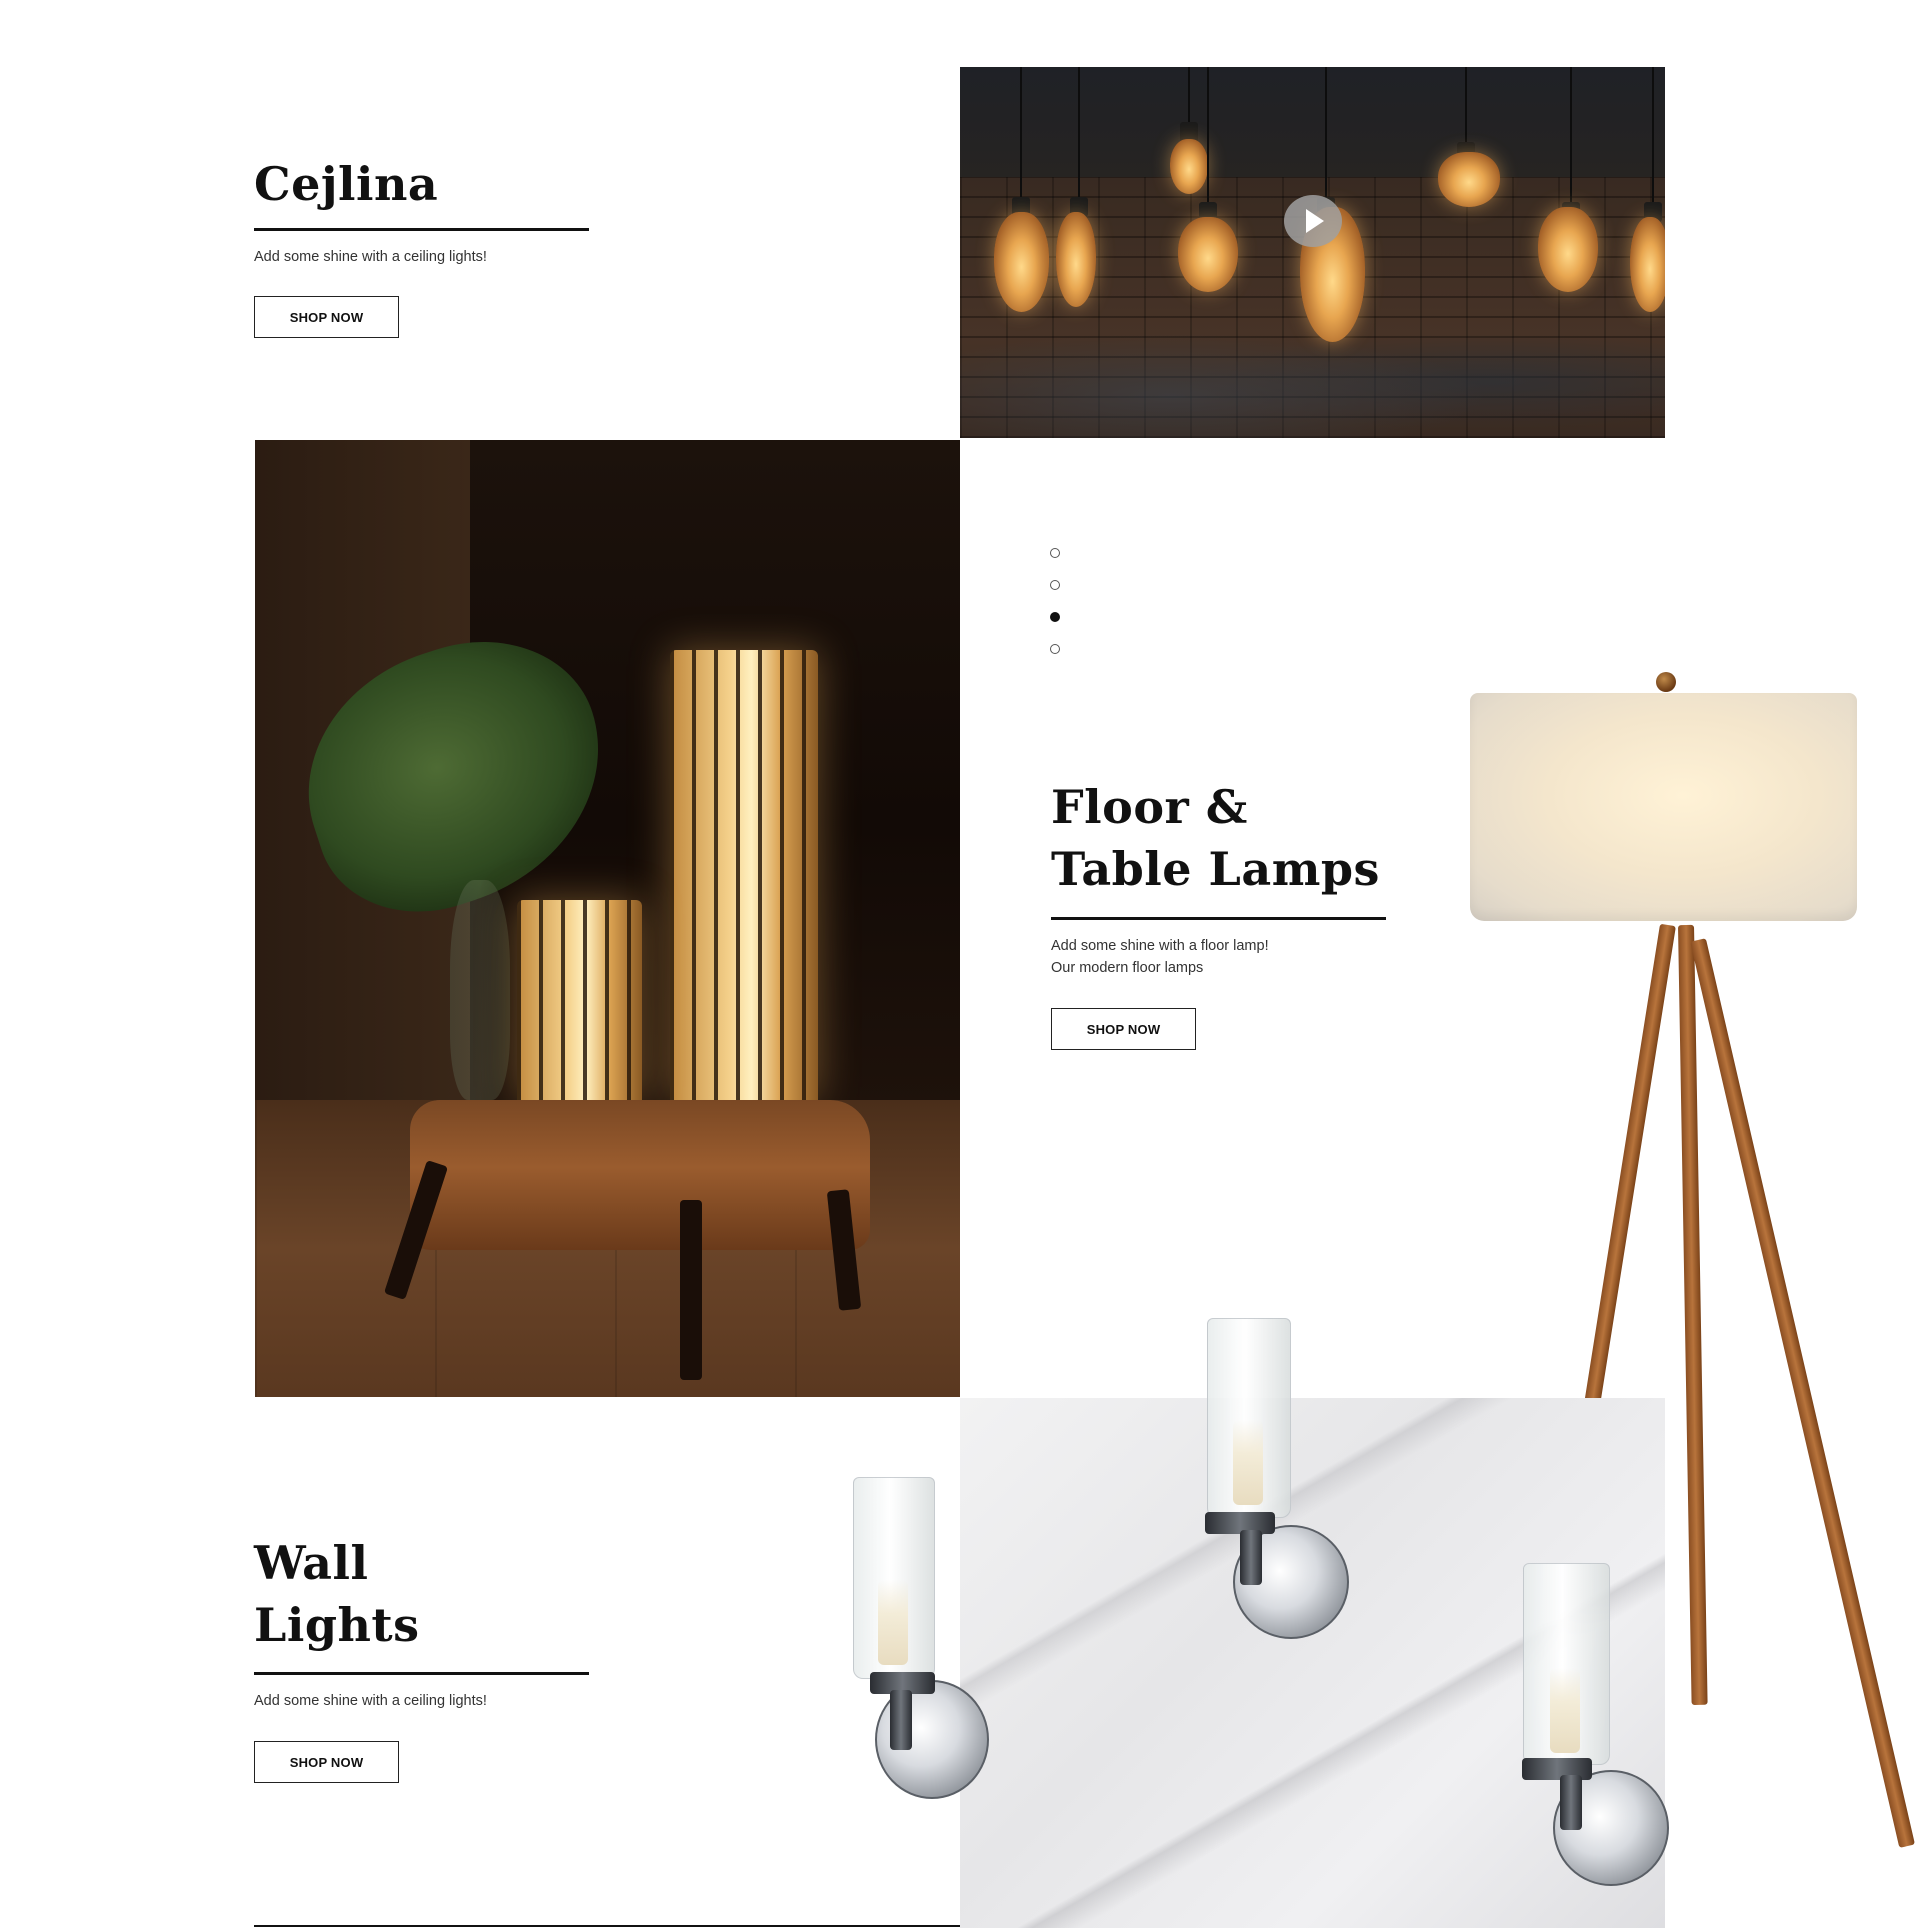 The height and width of the screenshot is (1928, 1920). Describe the element at coordinates (607, 1926) in the screenshot. I see `bottom-divider` at that location.